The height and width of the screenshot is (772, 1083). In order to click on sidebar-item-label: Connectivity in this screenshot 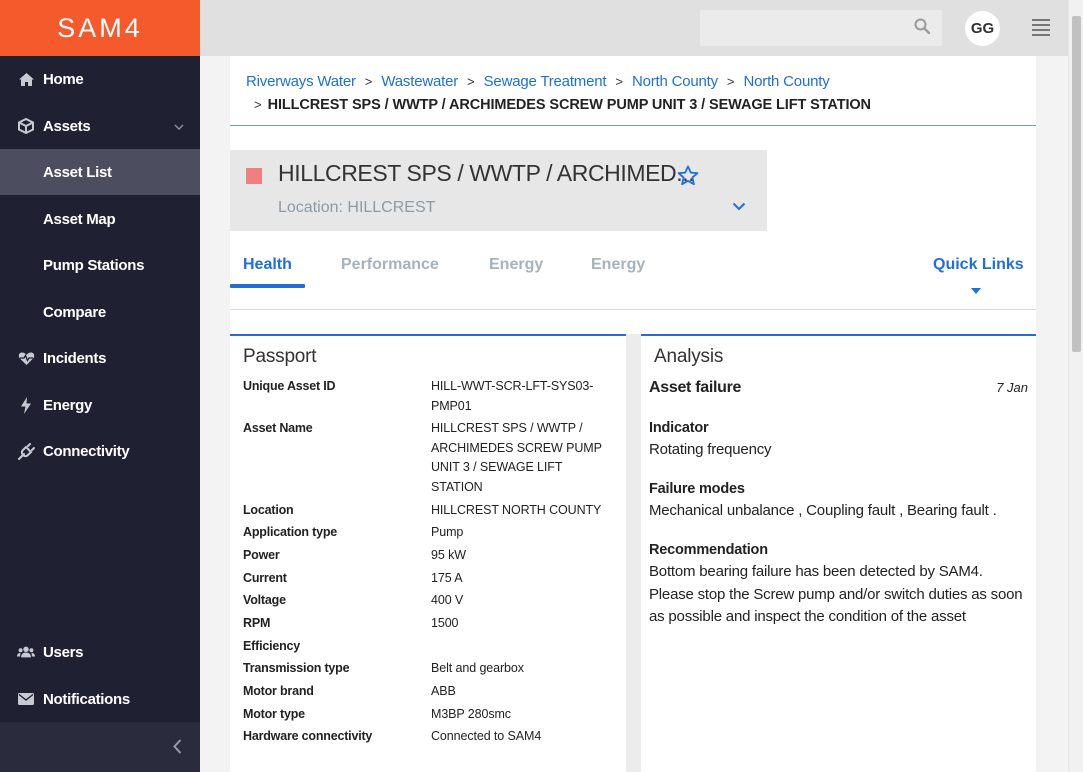, I will do `click(86, 451)`.